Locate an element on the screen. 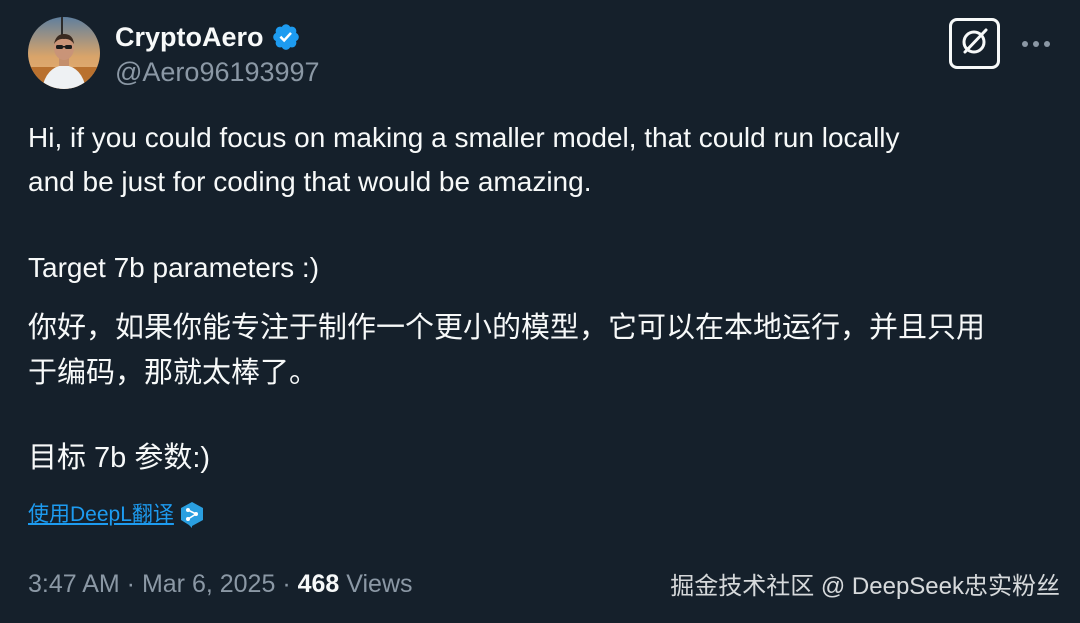  more-icon is located at coordinates (1036, 44).